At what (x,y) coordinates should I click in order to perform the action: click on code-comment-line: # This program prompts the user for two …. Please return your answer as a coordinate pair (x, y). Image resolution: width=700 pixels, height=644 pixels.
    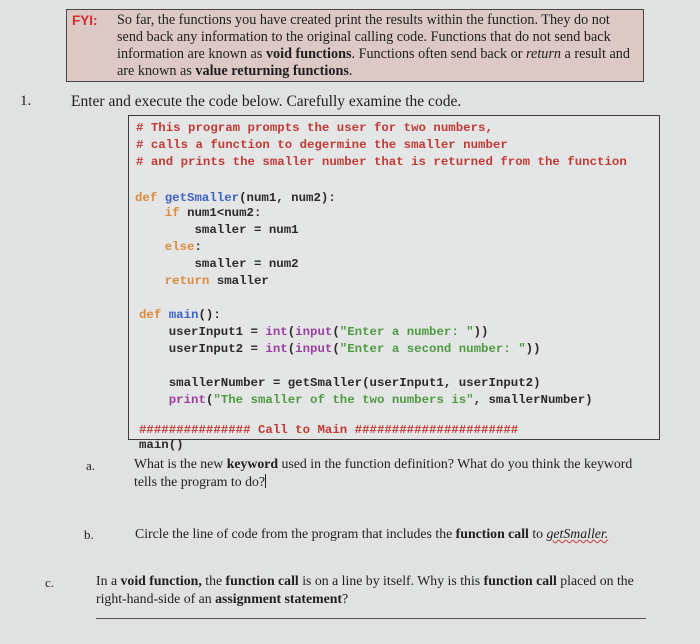
    Looking at the image, I should click on (314, 128).